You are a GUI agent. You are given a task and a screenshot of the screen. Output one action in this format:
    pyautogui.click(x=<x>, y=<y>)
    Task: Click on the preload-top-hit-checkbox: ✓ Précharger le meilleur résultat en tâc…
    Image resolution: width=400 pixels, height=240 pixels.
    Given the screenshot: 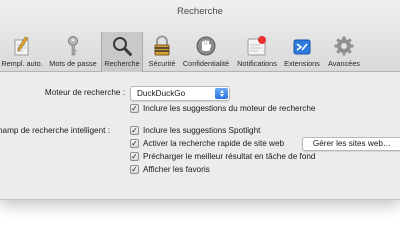 What is the action you would take?
    pyautogui.click(x=223, y=156)
    